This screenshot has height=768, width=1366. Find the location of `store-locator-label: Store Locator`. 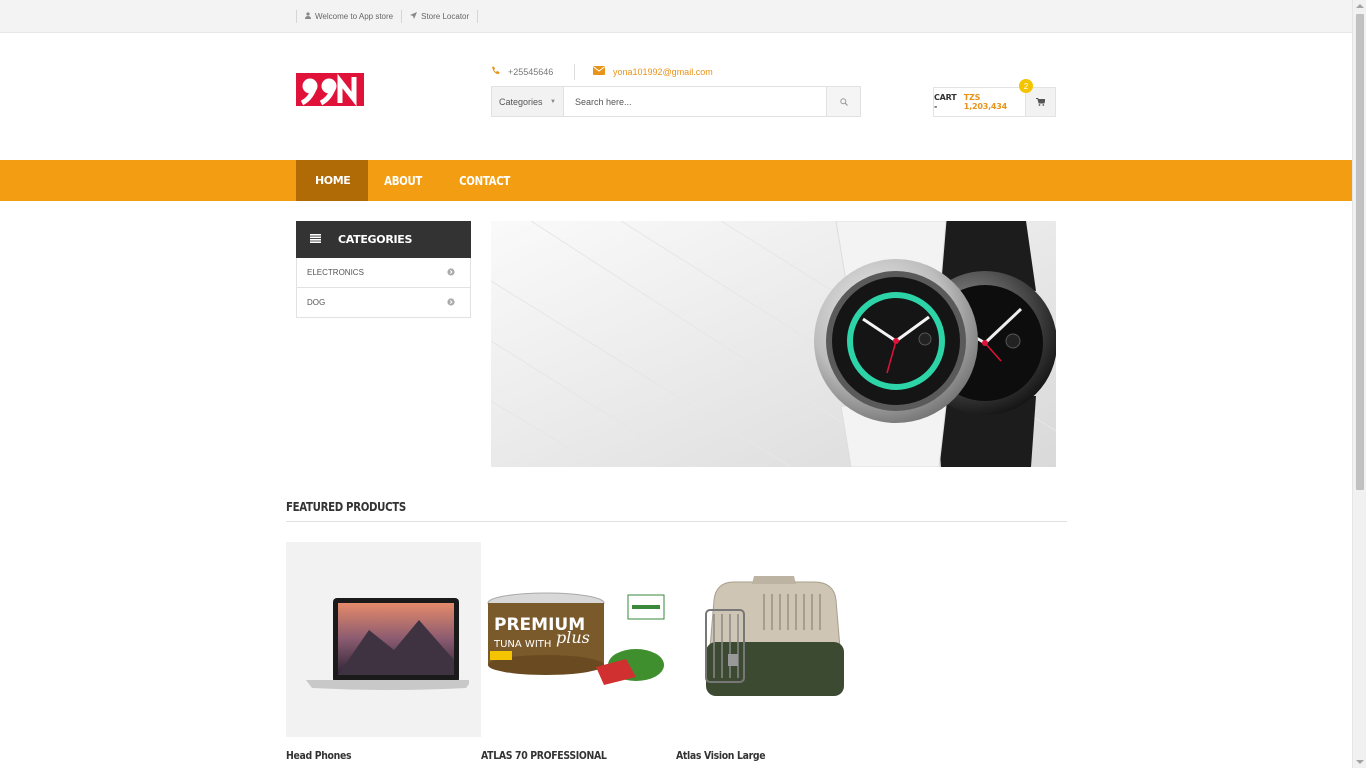

store-locator-label: Store Locator is located at coordinates (445, 16).